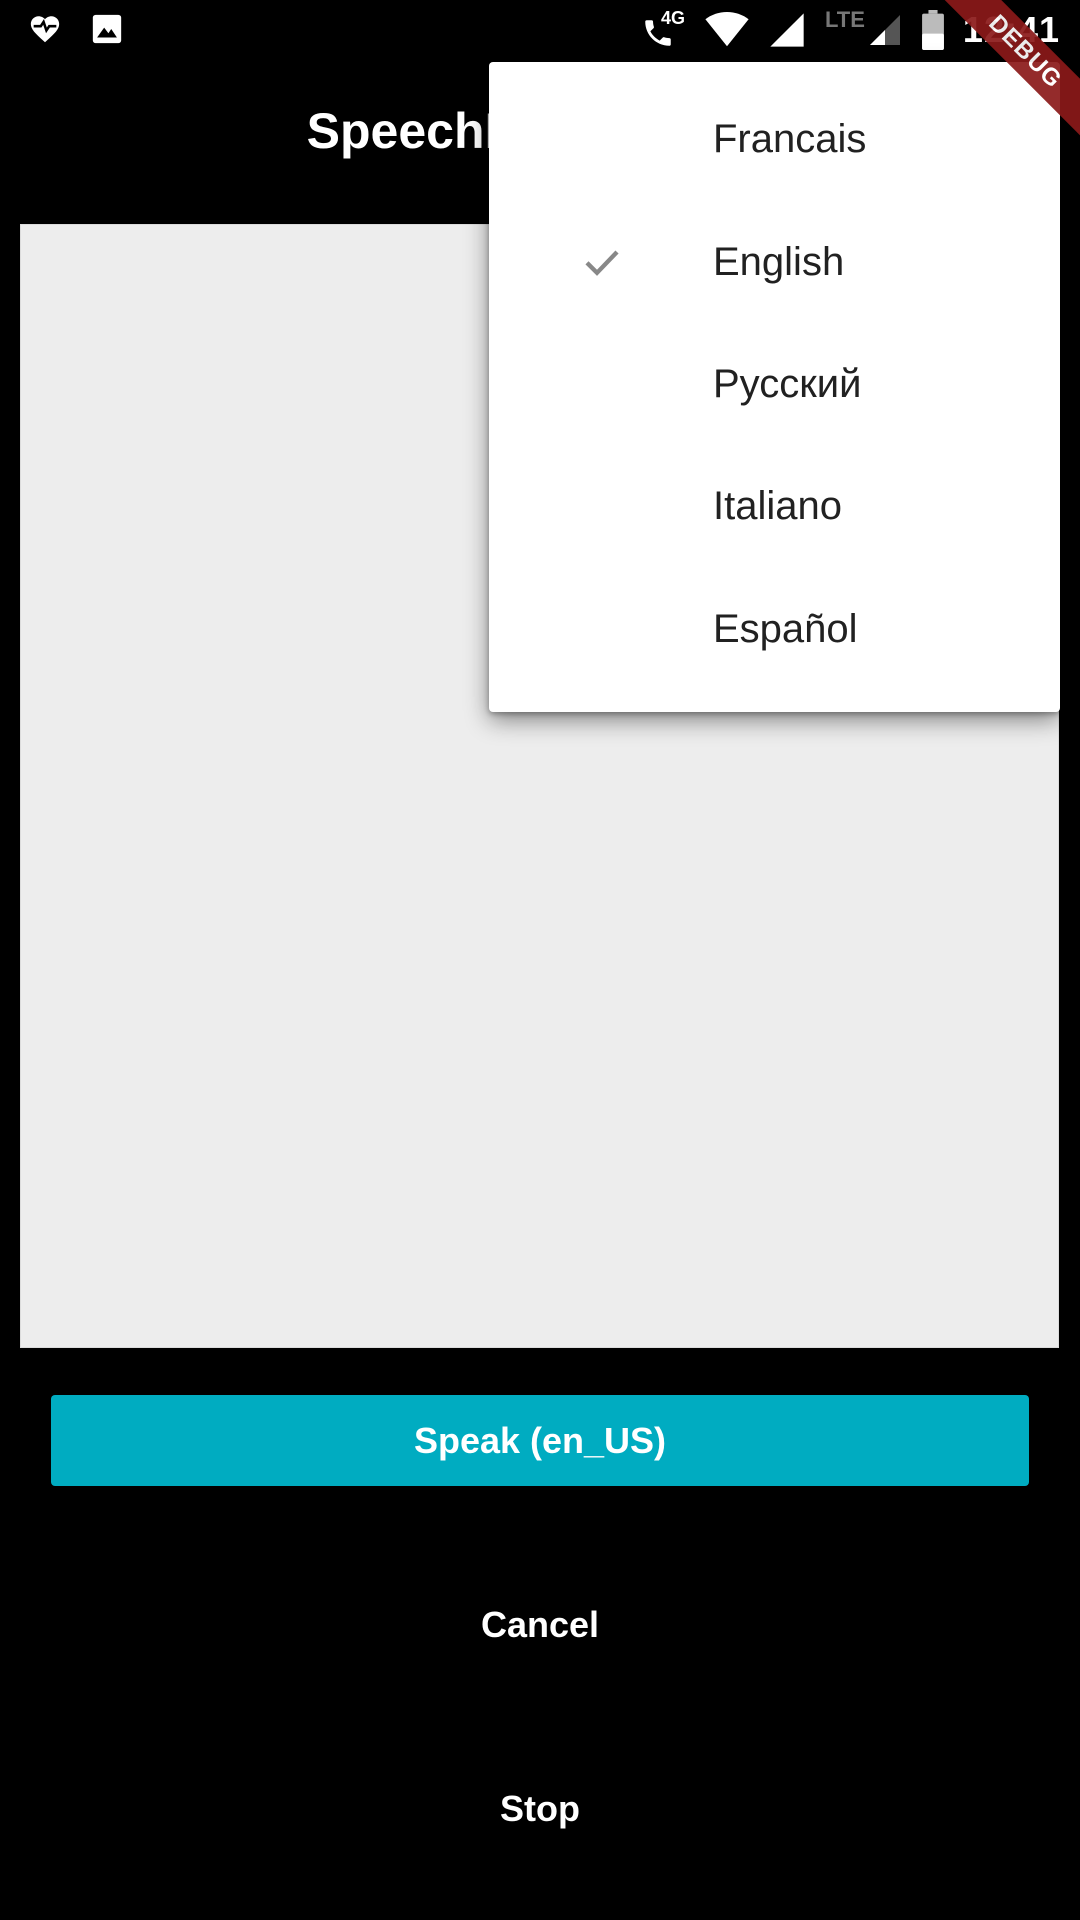 The image size is (1080, 1920). I want to click on status-bar: 4G LTE 12:41, so click(540, 31).